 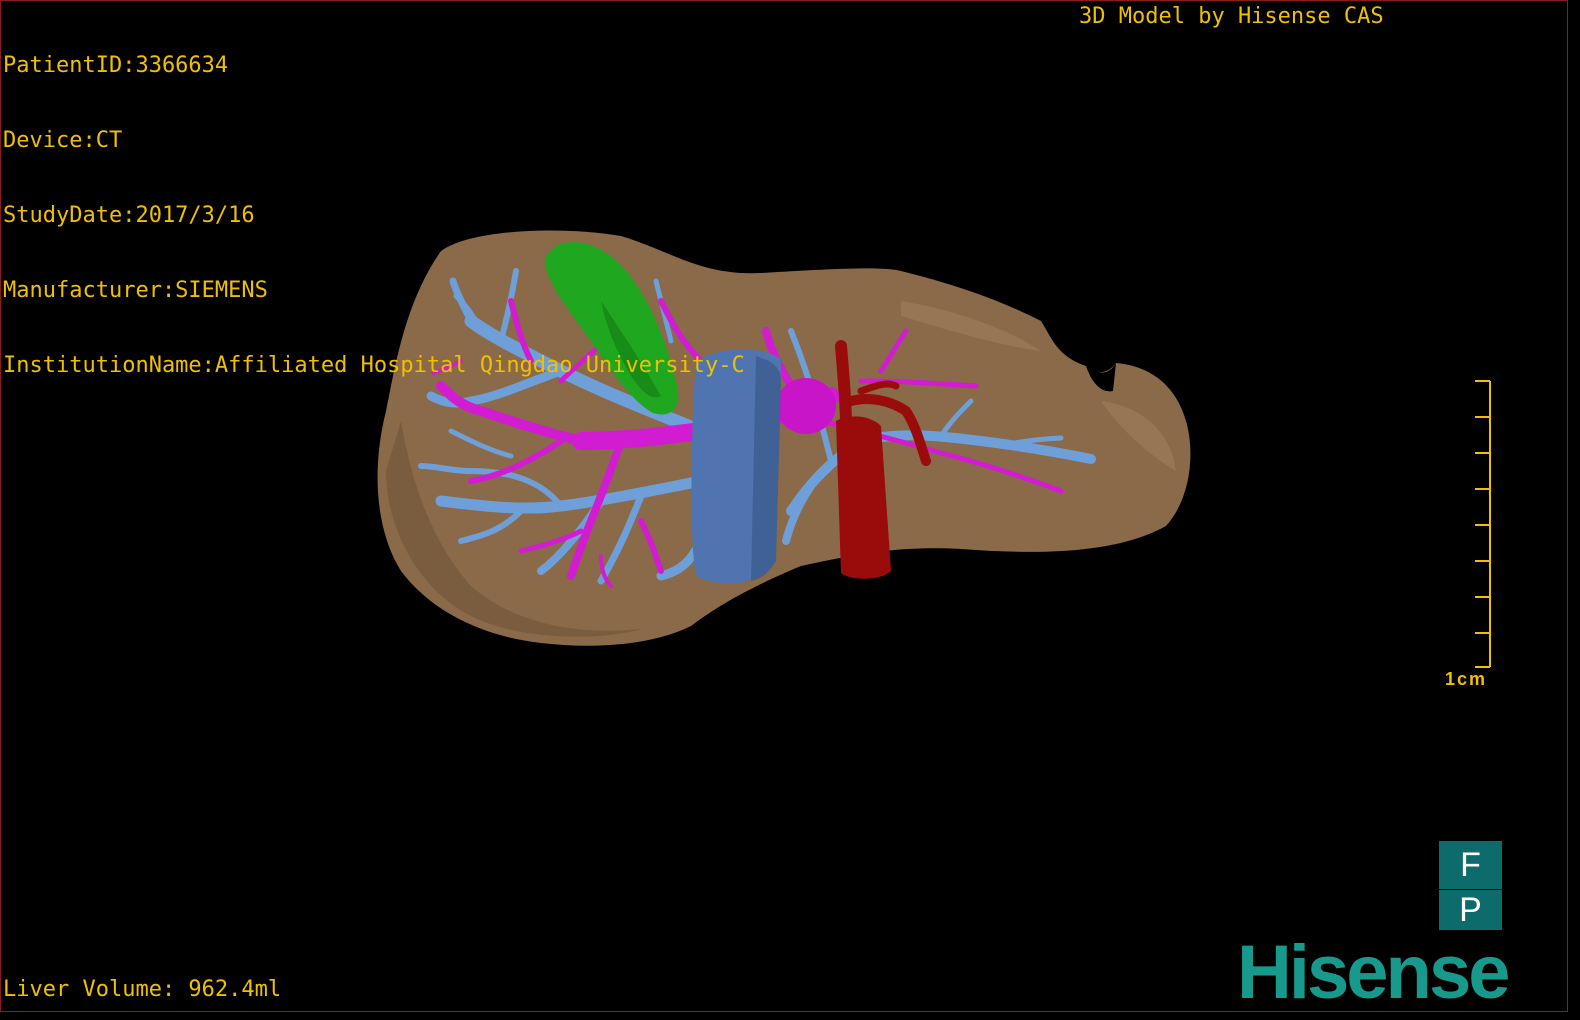 What do you see at coordinates (1466, 679) in the screenshot?
I see `scale-label: 1cm` at bounding box center [1466, 679].